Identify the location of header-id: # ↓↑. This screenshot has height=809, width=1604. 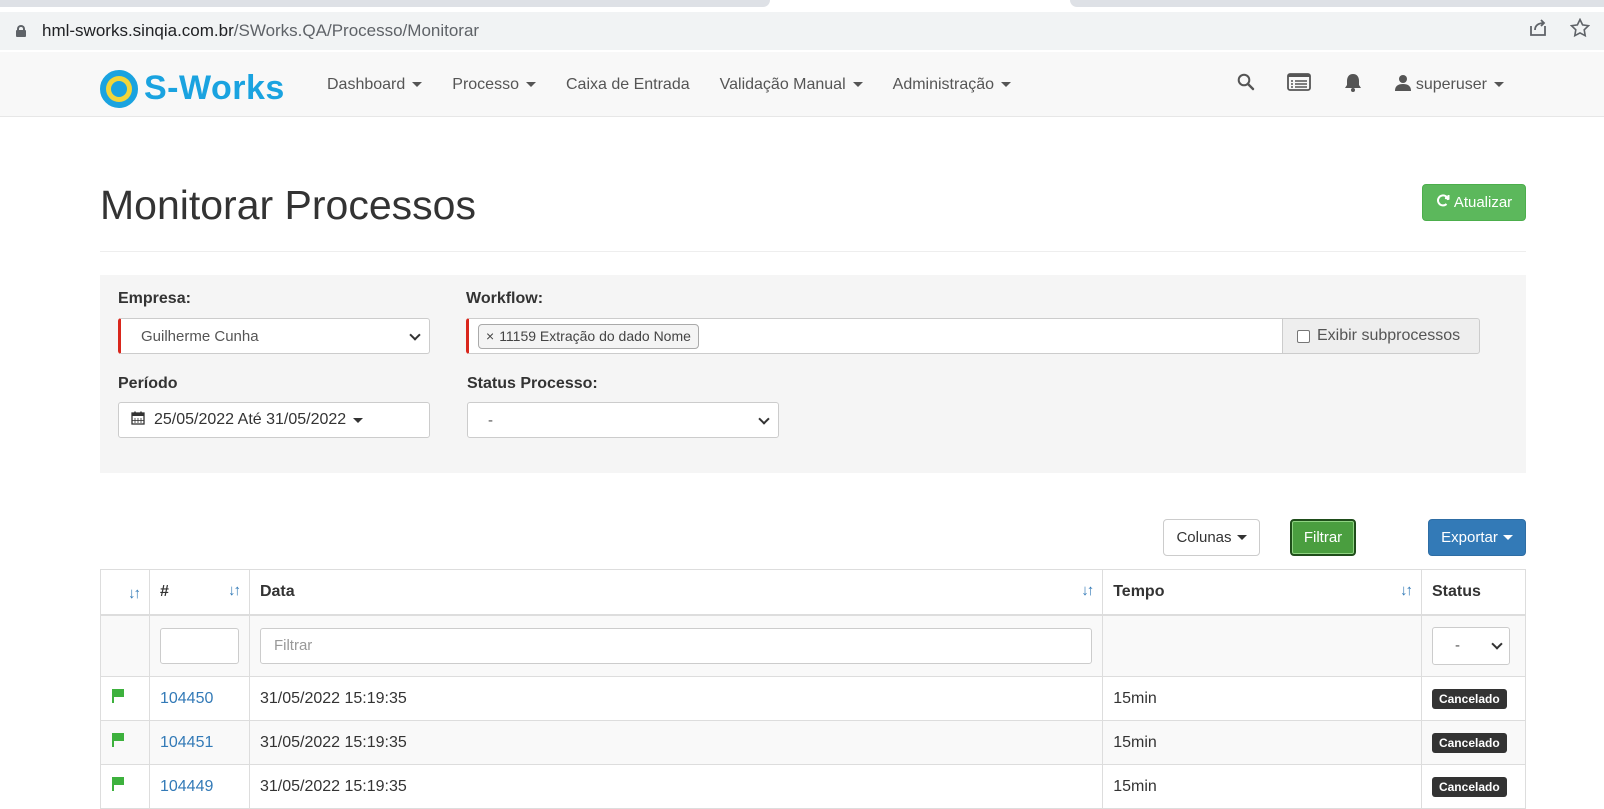
(199, 592).